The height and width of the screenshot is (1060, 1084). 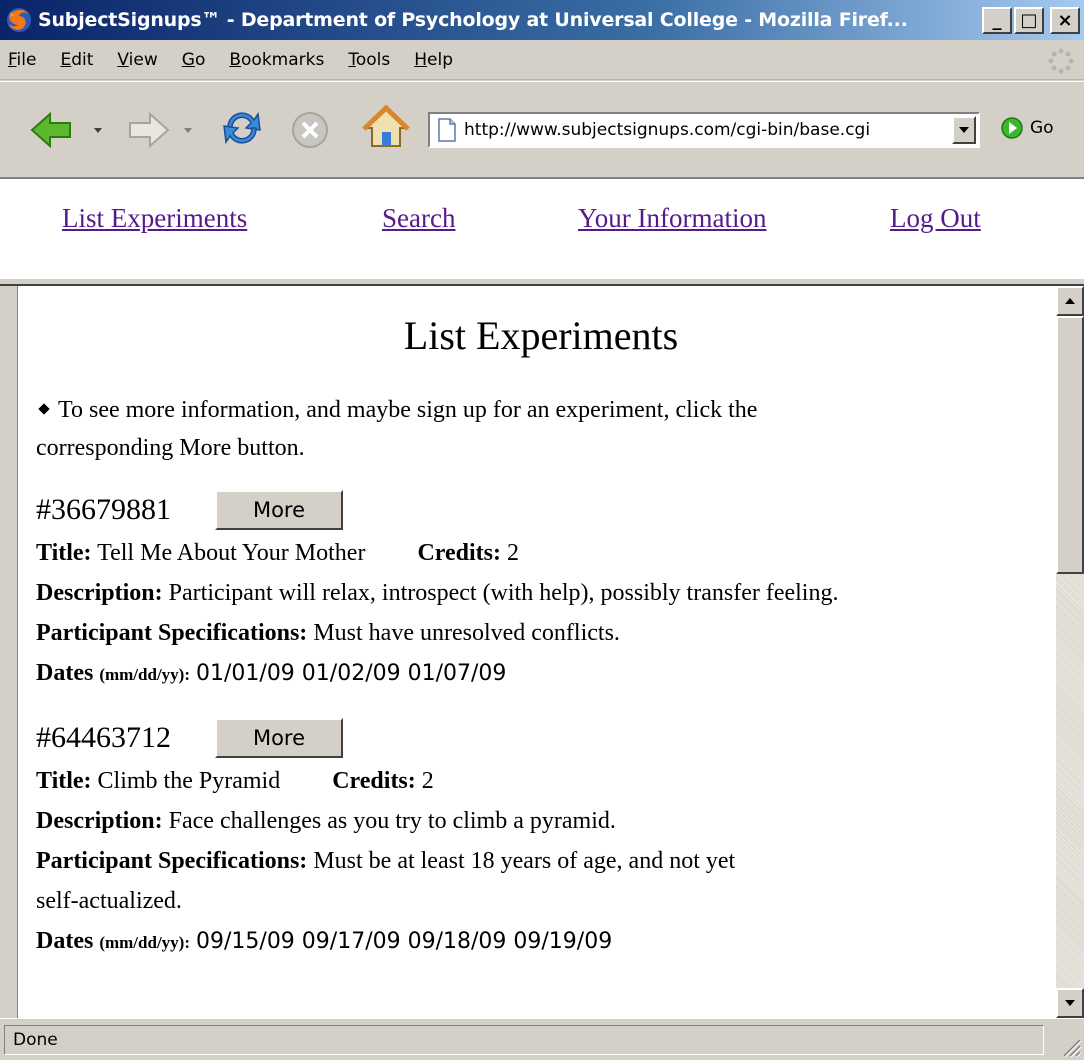 What do you see at coordinates (154, 218) in the screenshot?
I see `list-experiments-link: List Experiments` at bounding box center [154, 218].